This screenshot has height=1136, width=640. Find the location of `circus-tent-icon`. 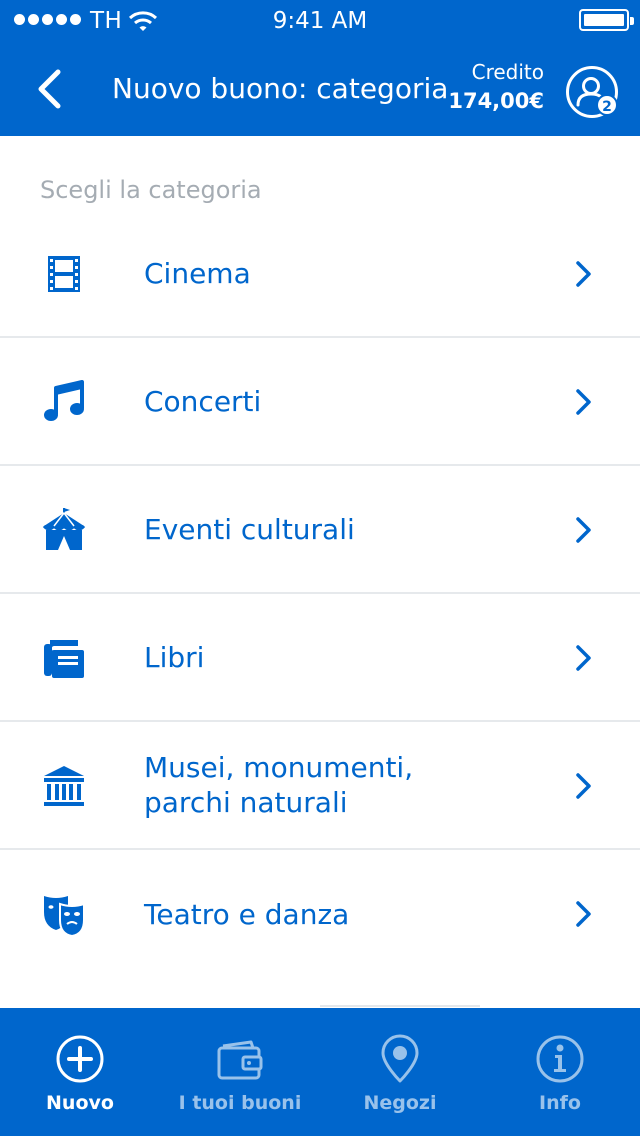

circus-tent-icon is located at coordinates (64, 529).